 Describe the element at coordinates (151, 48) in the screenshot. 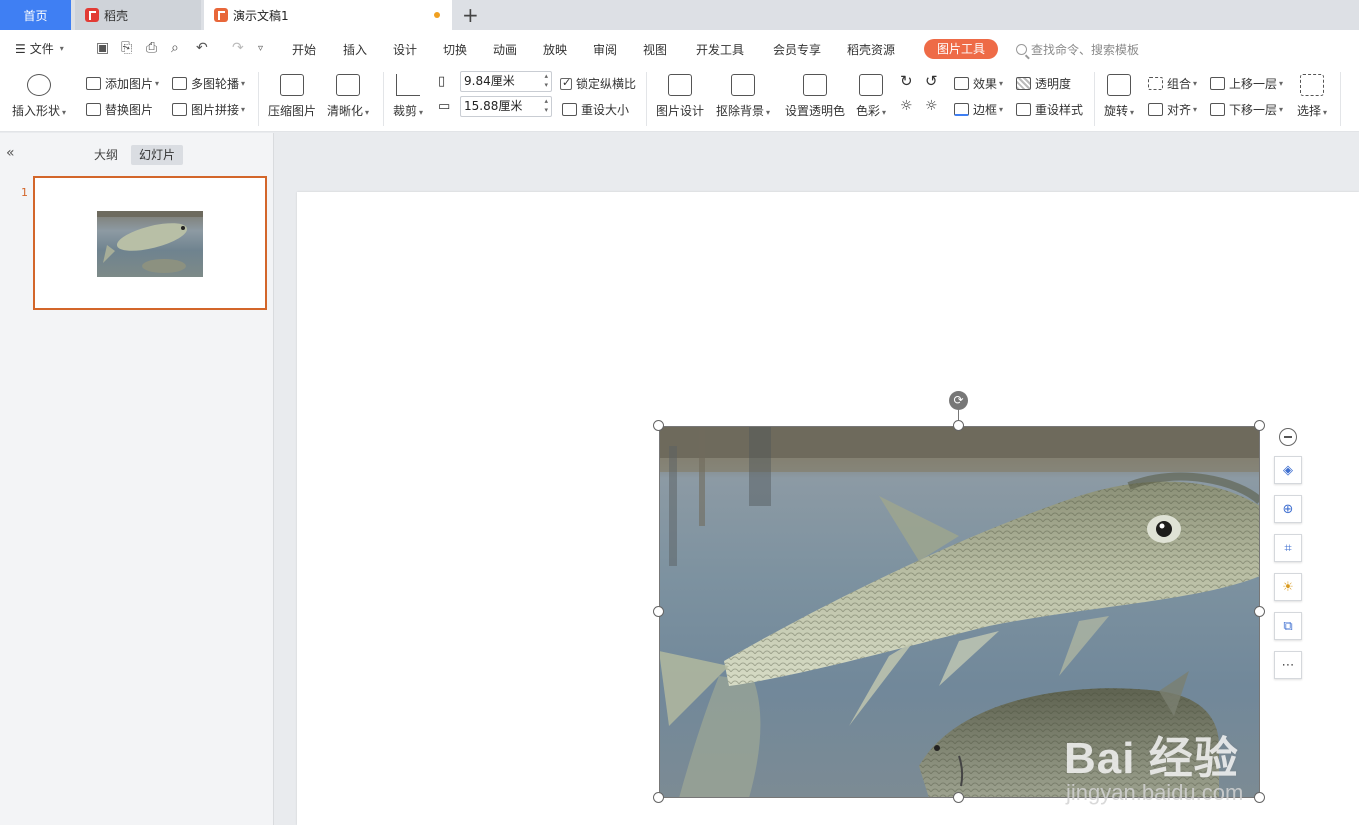

I see `print-icon: ⎙` at that location.